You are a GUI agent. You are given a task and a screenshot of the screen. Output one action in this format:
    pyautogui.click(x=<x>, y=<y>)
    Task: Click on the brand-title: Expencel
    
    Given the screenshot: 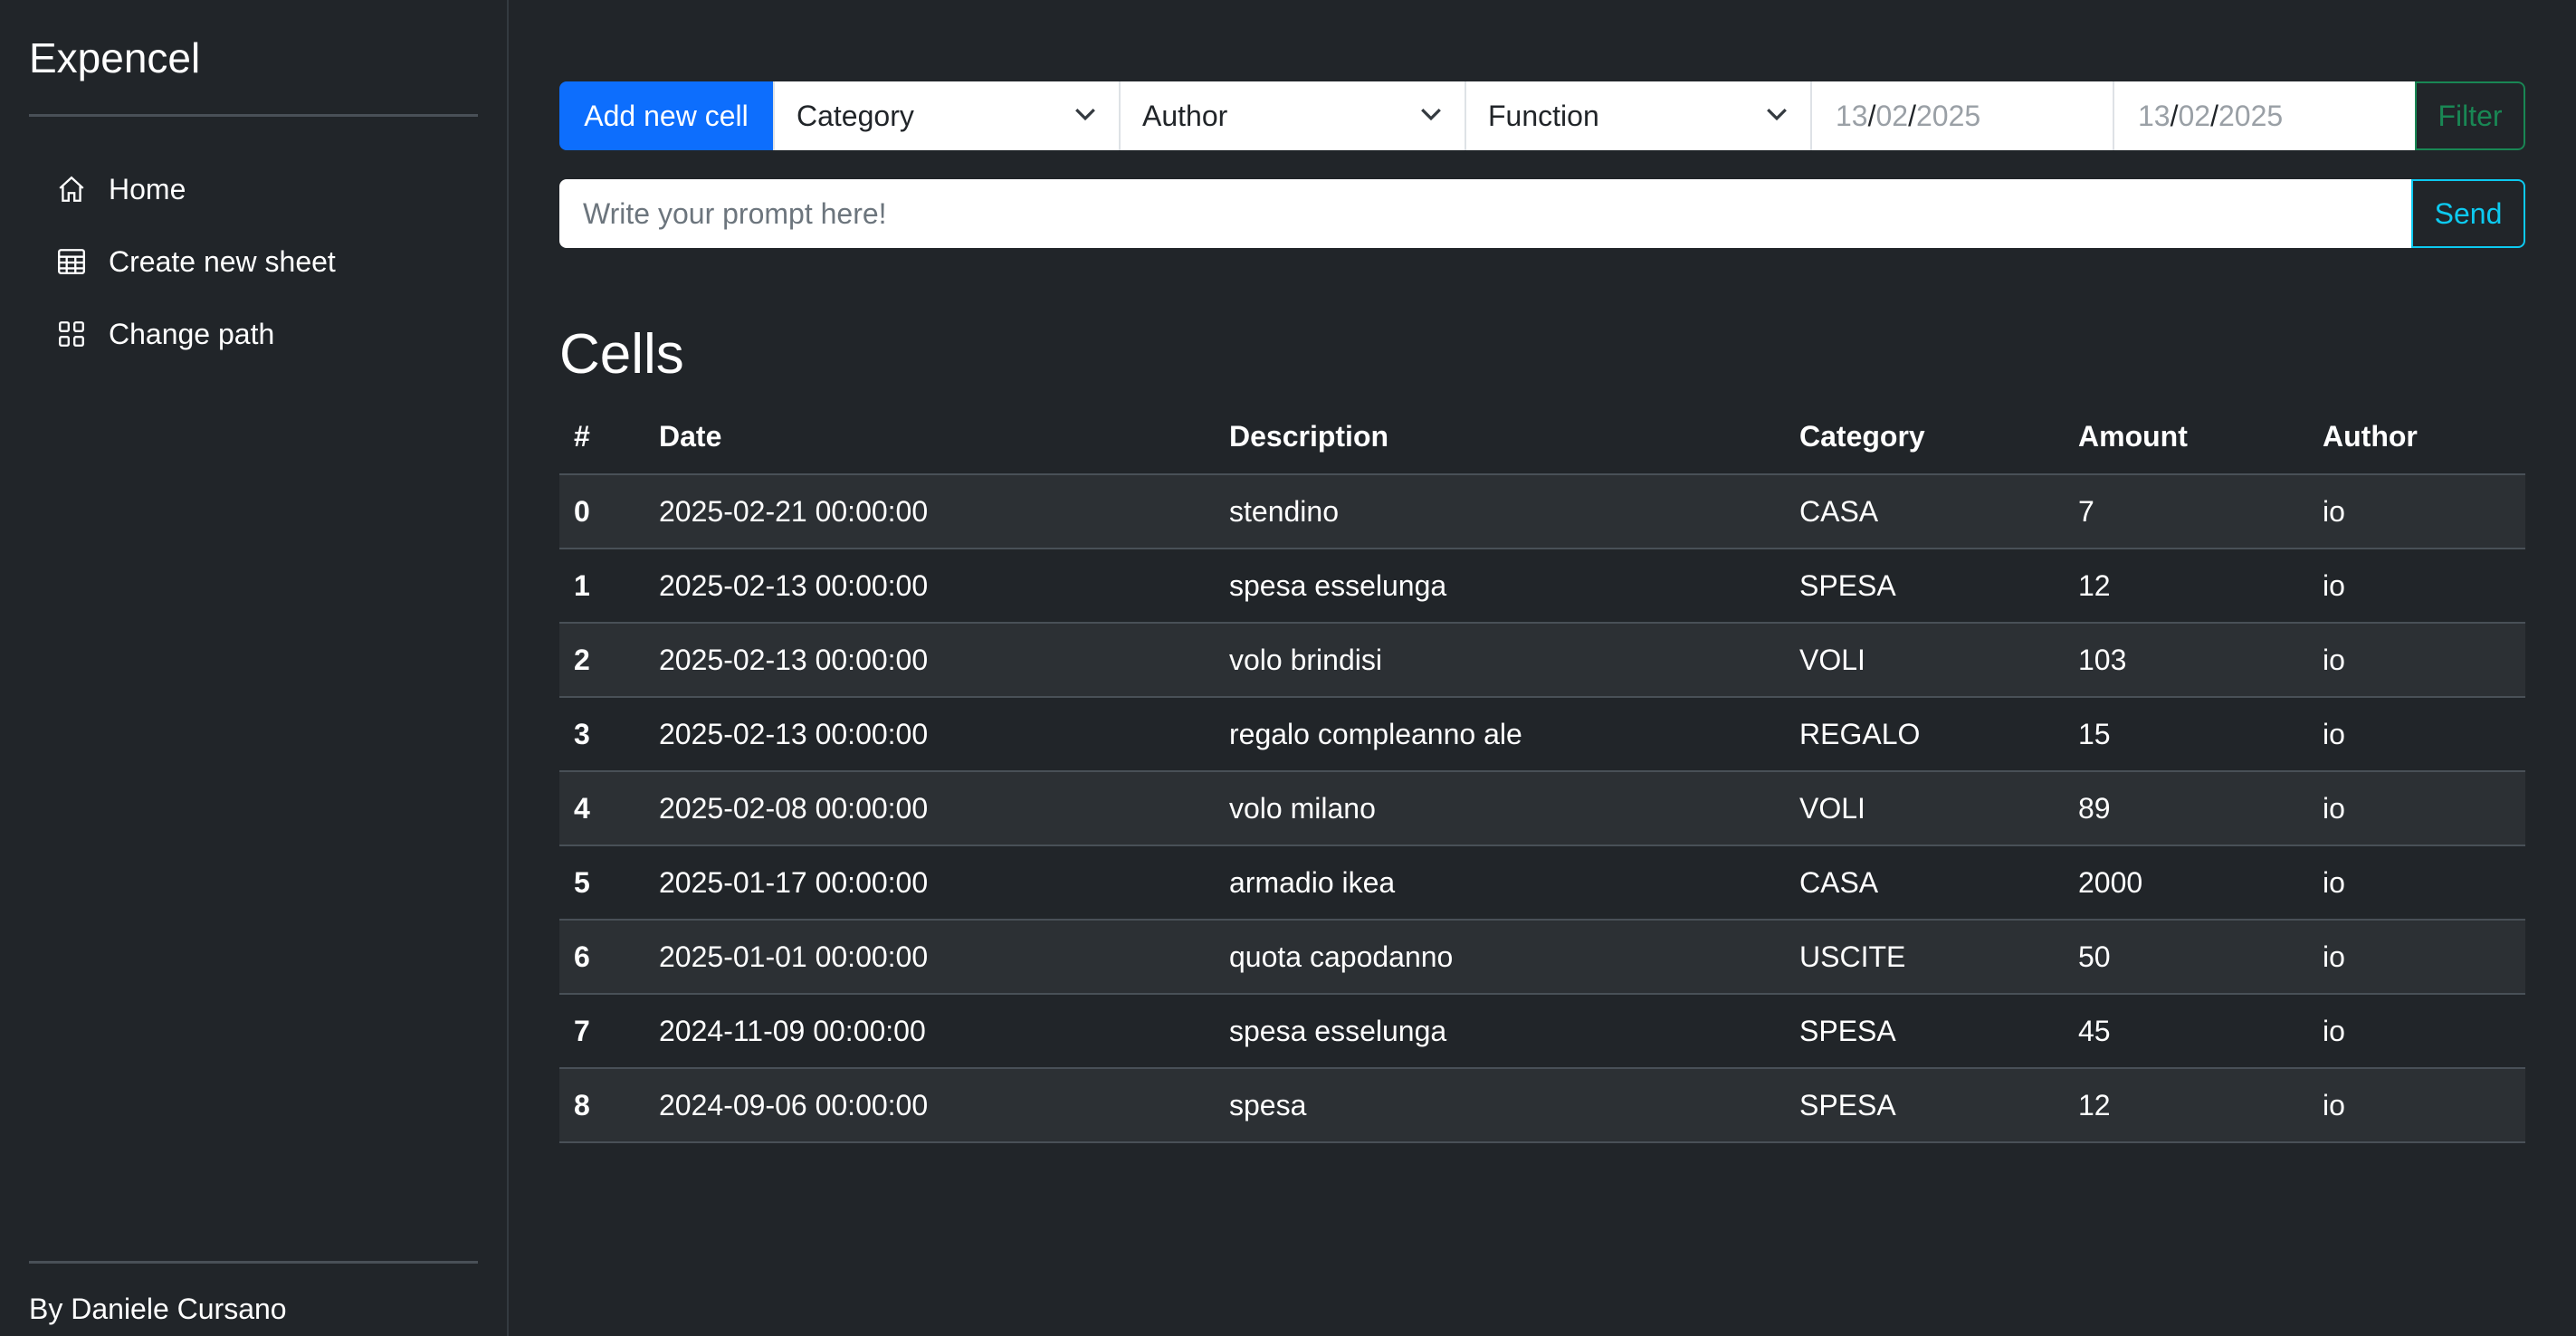 What is the action you would take?
    pyautogui.click(x=253, y=58)
    